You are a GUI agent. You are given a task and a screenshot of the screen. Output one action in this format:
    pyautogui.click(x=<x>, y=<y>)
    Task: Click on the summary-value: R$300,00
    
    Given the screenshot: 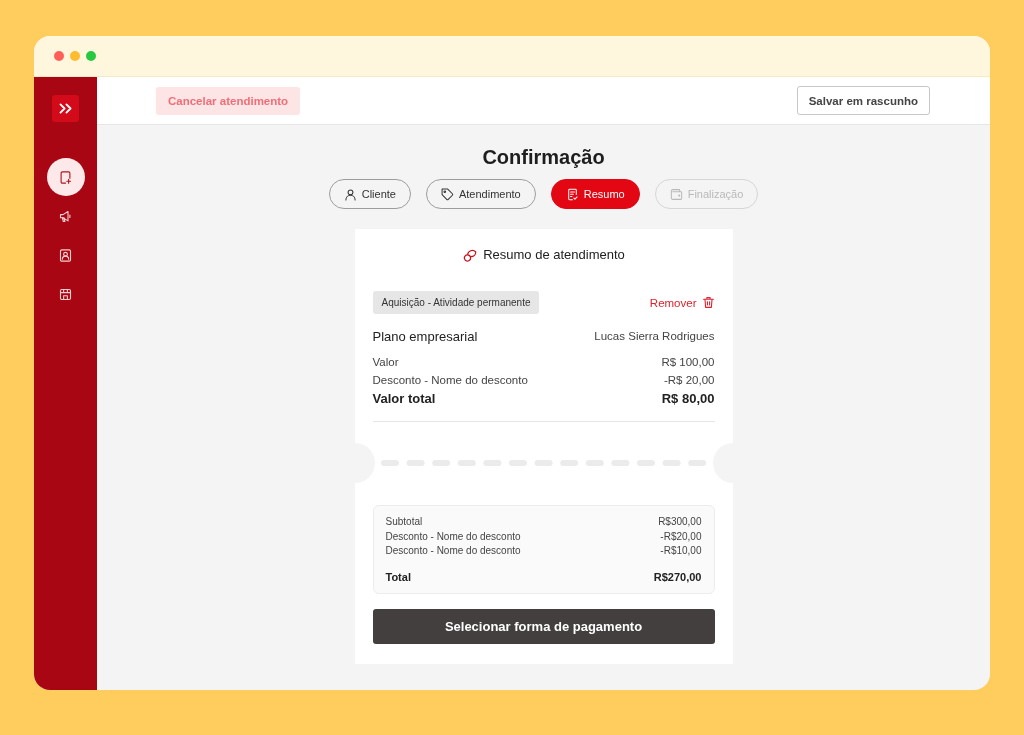 What is the action you would take?
    pyautogui.click(x=680, y=522)
    